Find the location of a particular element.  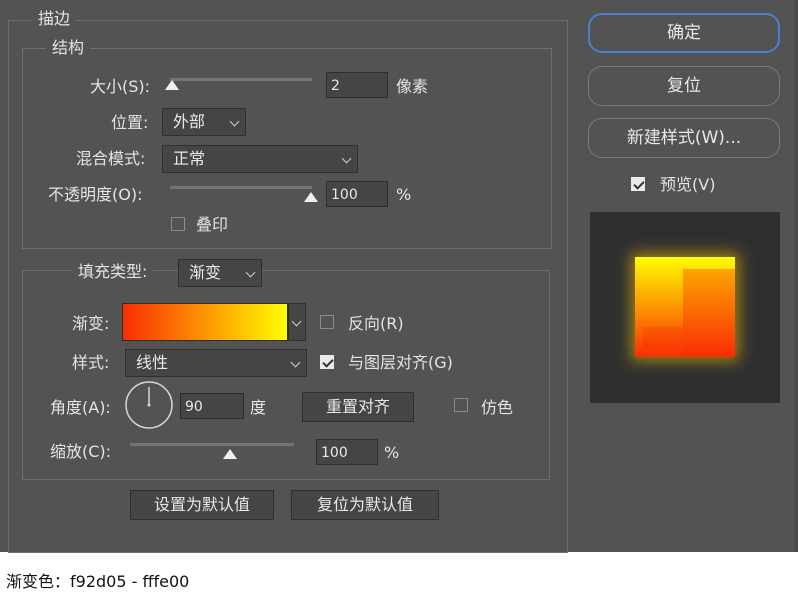

size-slider-thumb is located at coordinates (172, 85).